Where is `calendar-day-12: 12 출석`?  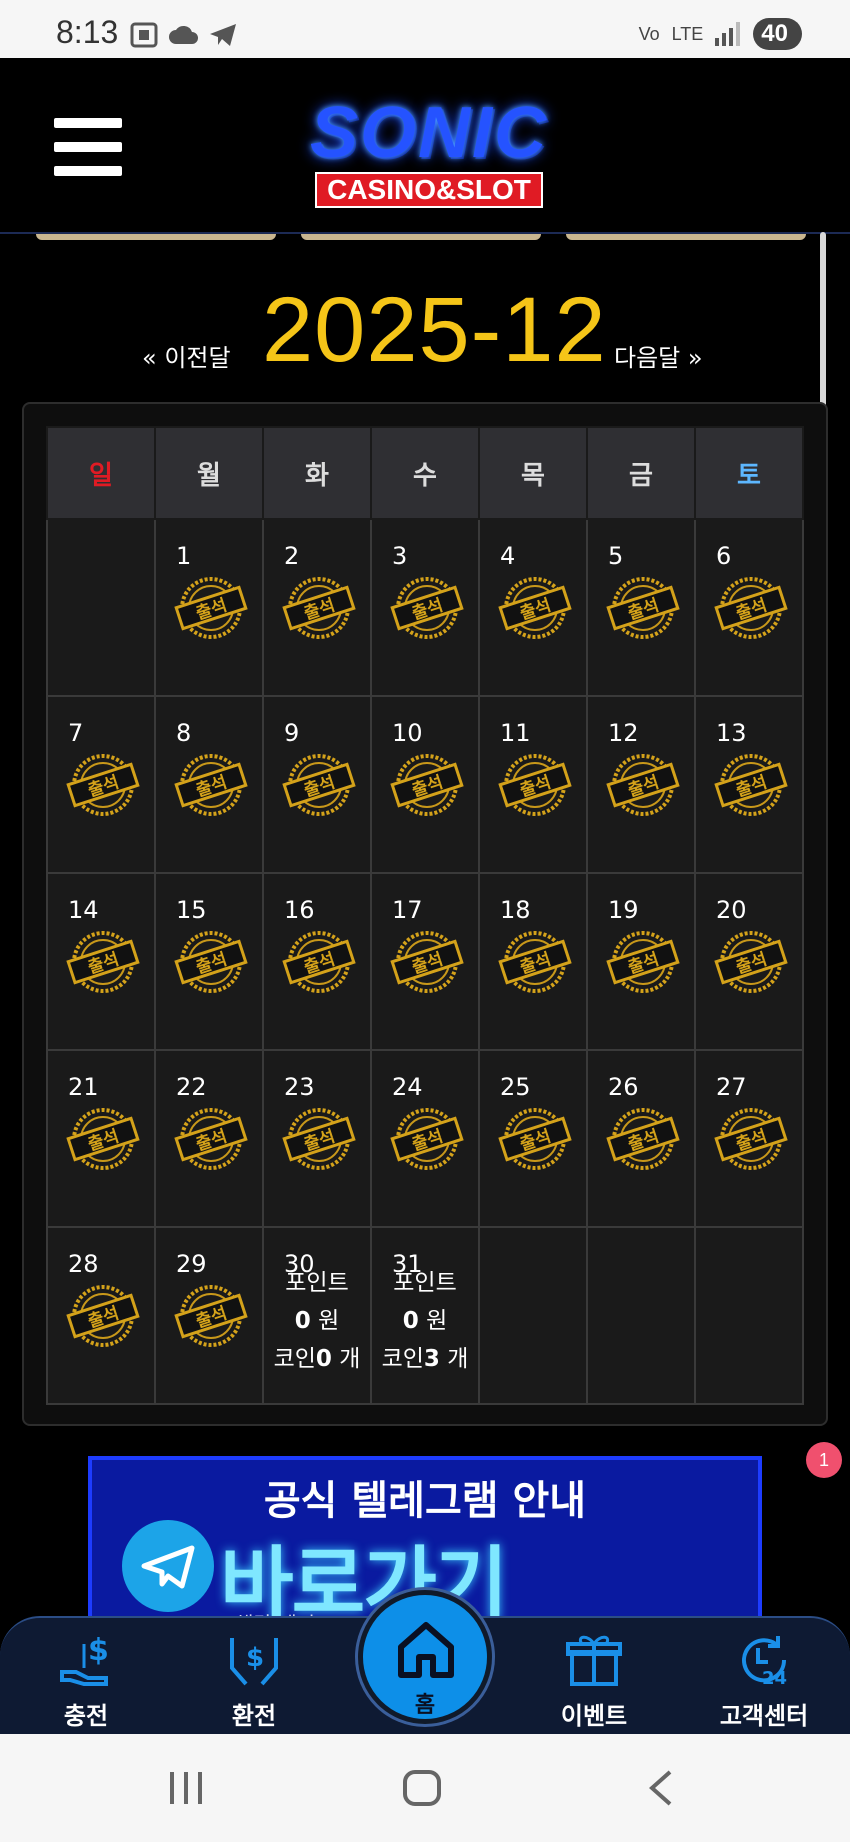 calendar-day-12: 12 출석 is located at coordinates (641, 784).